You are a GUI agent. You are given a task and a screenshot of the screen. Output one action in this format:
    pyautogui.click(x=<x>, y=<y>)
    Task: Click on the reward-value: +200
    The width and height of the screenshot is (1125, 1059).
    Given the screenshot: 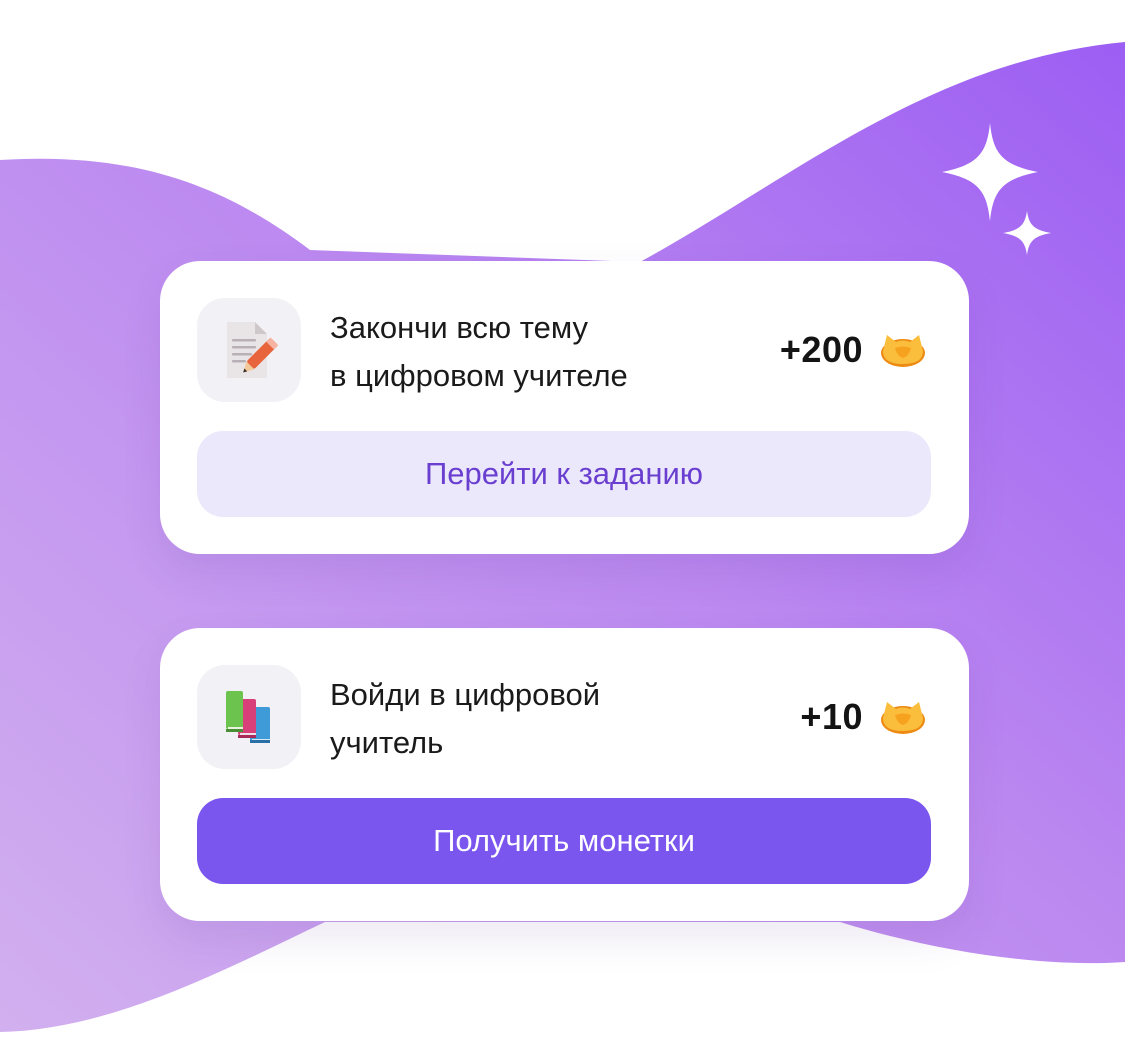 What is the action you would take?
    pyautogui.click(x=821, y=349)
    